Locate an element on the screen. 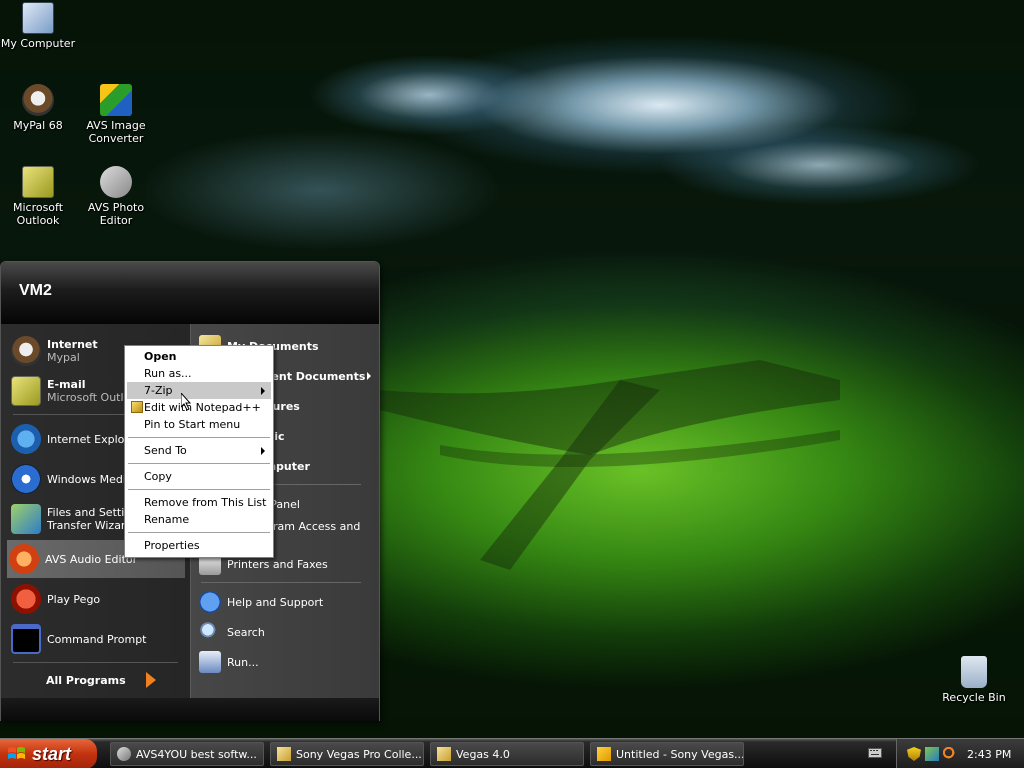 The height and width of the screenshot is (768, 1024). context-item-copy: Copy is located at coordinates (199, 476).